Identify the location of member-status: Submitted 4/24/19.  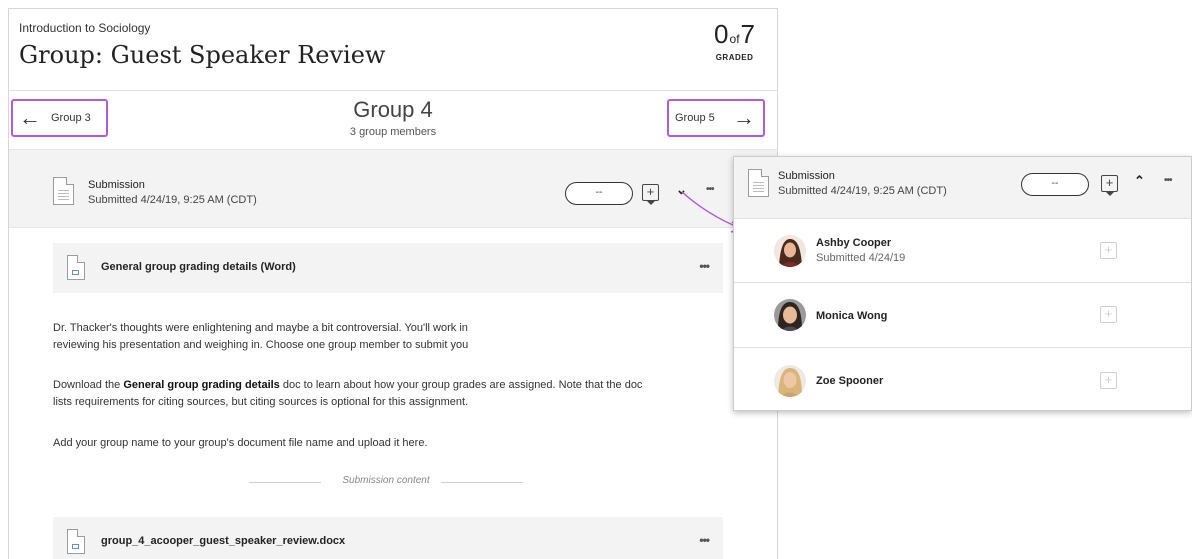
(861, 258).